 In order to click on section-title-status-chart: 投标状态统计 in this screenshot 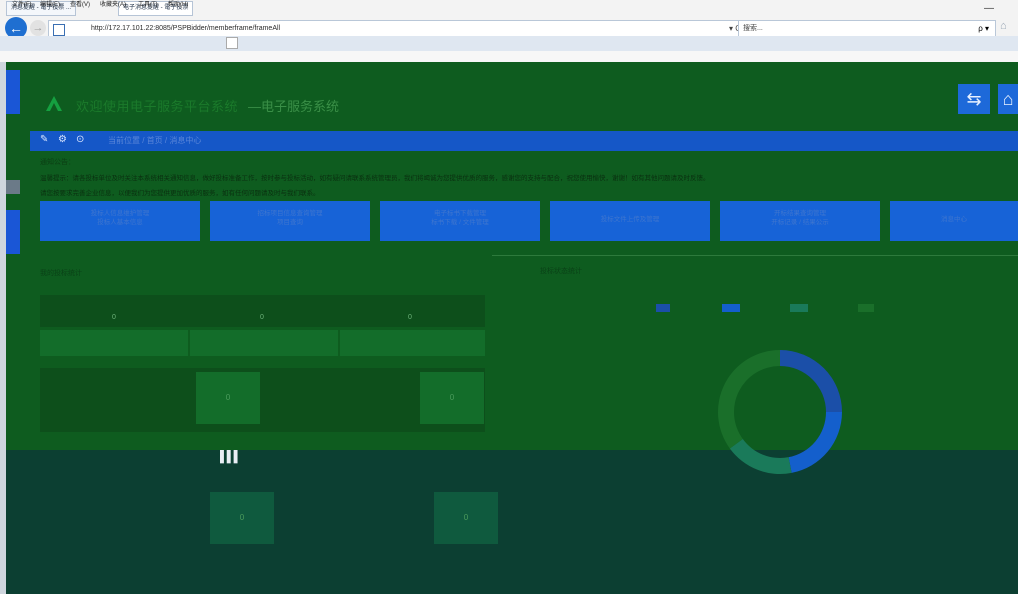, I will do `click(561, 271)`.